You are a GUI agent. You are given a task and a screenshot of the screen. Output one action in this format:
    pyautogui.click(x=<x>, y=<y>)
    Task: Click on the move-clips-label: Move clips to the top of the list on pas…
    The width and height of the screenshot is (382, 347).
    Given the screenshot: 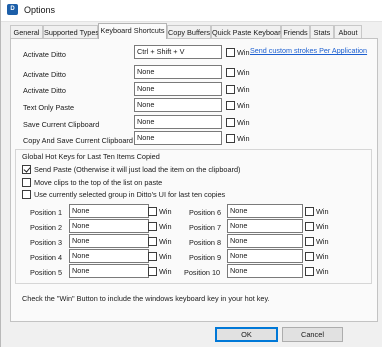 What is the action you would take?
    pyautogui.click(x=98, y=182)
    